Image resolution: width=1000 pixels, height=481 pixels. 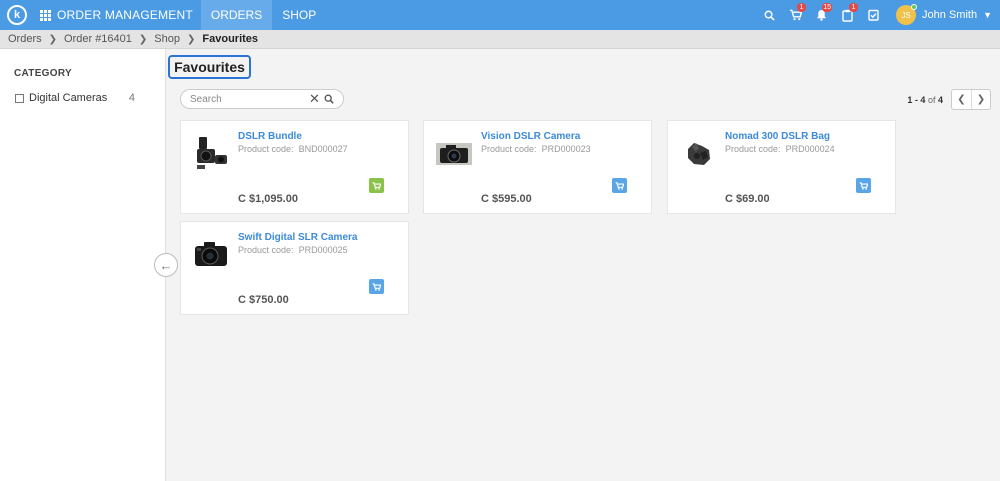 I want to click on avatar-initials: JS, so click(x=906, y=15).